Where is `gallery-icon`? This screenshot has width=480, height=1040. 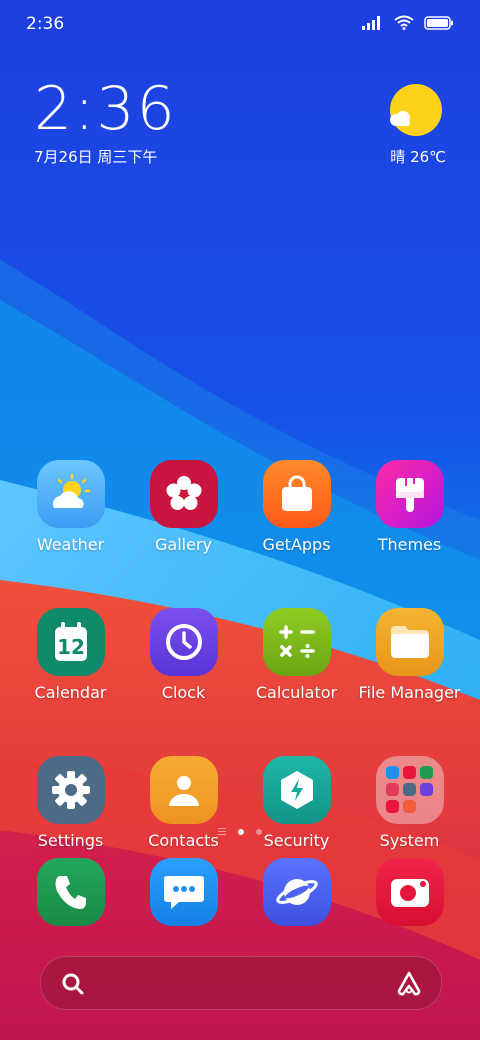 gallery-icon is located at coordinates (183, 494).